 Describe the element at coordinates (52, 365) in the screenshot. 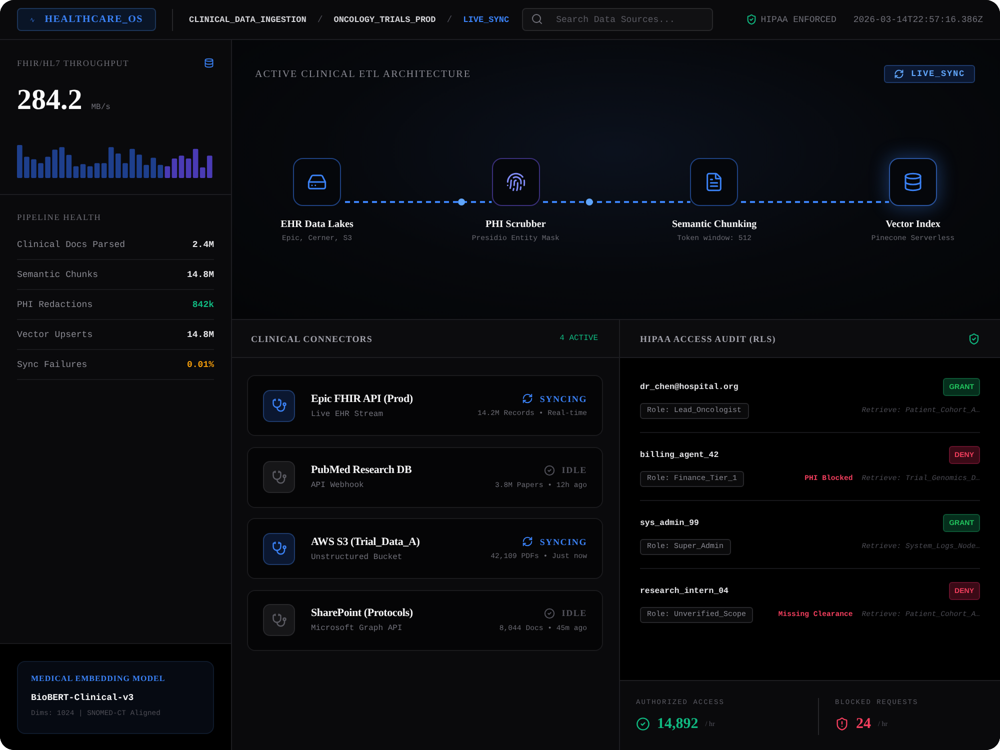

I see `metric-label: Sync Failures` at that location.